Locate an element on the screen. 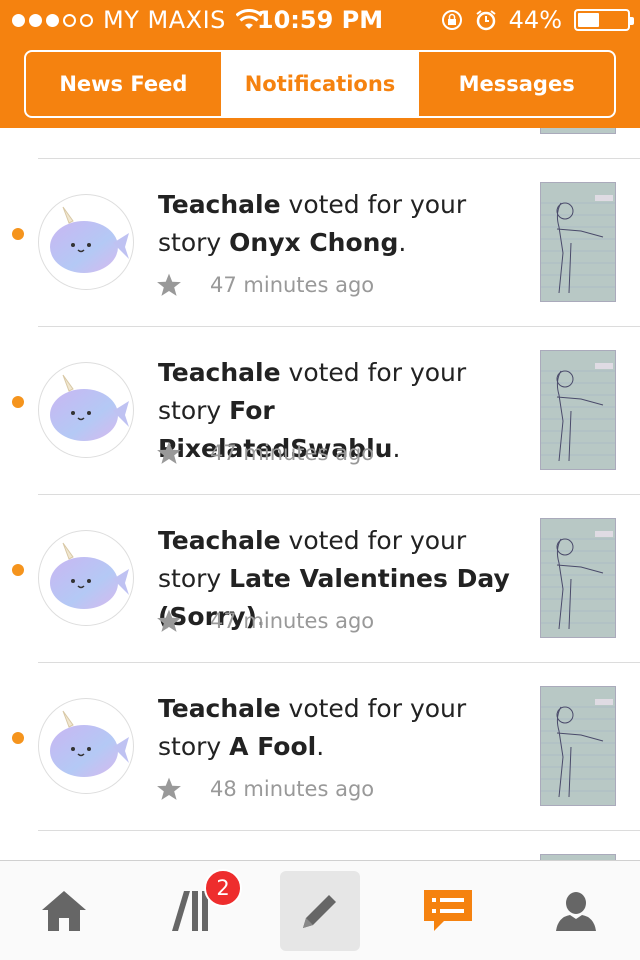 This screenshot has width=640, height=960. status-right: 44% is located at coordinates (537, 20).